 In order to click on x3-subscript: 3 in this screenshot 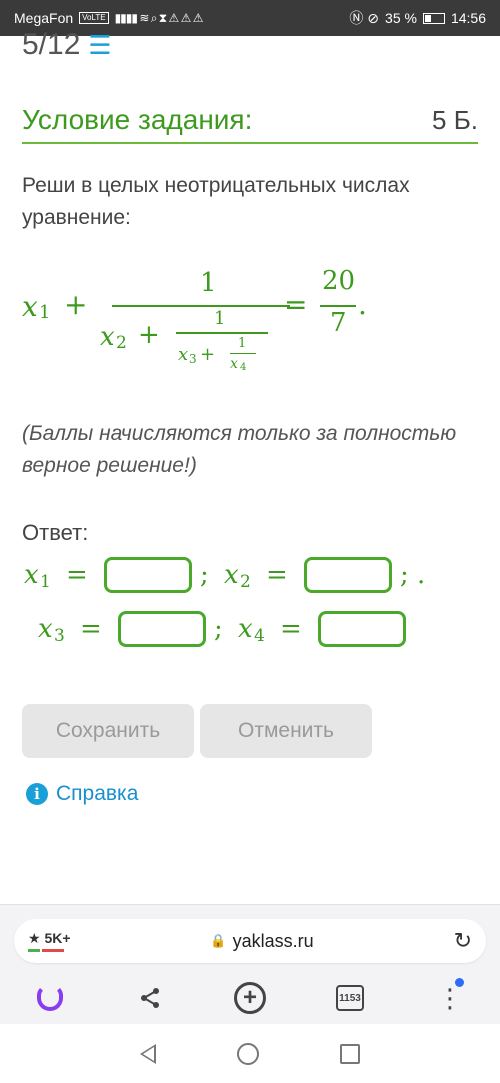, I will do `click(193, 359)`.